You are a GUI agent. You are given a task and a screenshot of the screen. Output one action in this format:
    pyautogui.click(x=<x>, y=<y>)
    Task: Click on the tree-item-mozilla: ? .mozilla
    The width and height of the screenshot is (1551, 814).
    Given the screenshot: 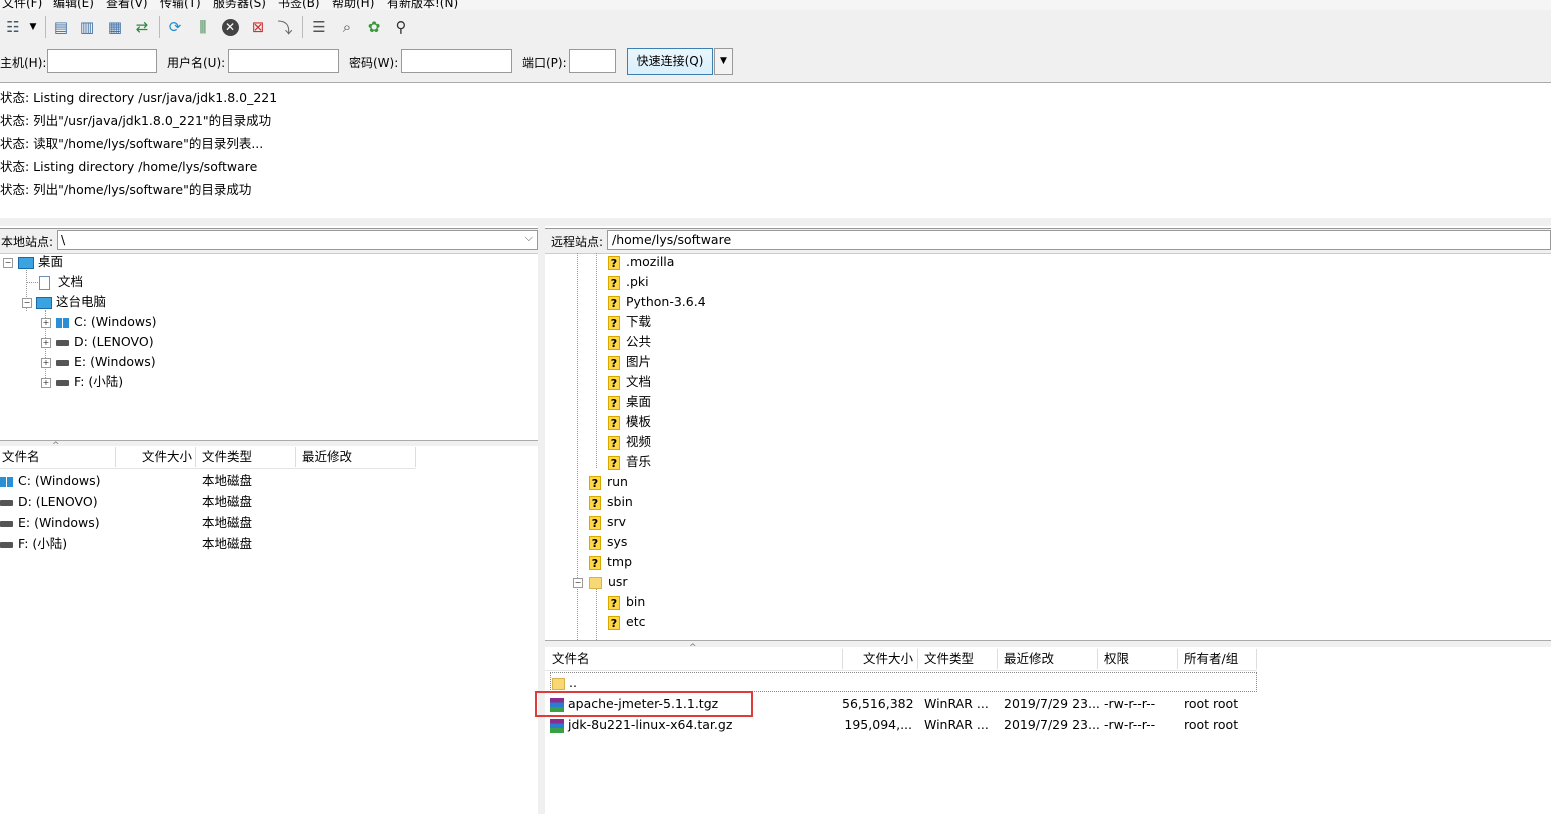 What is the action you would take?
    pyautogui.click(x=641, y=262)
    